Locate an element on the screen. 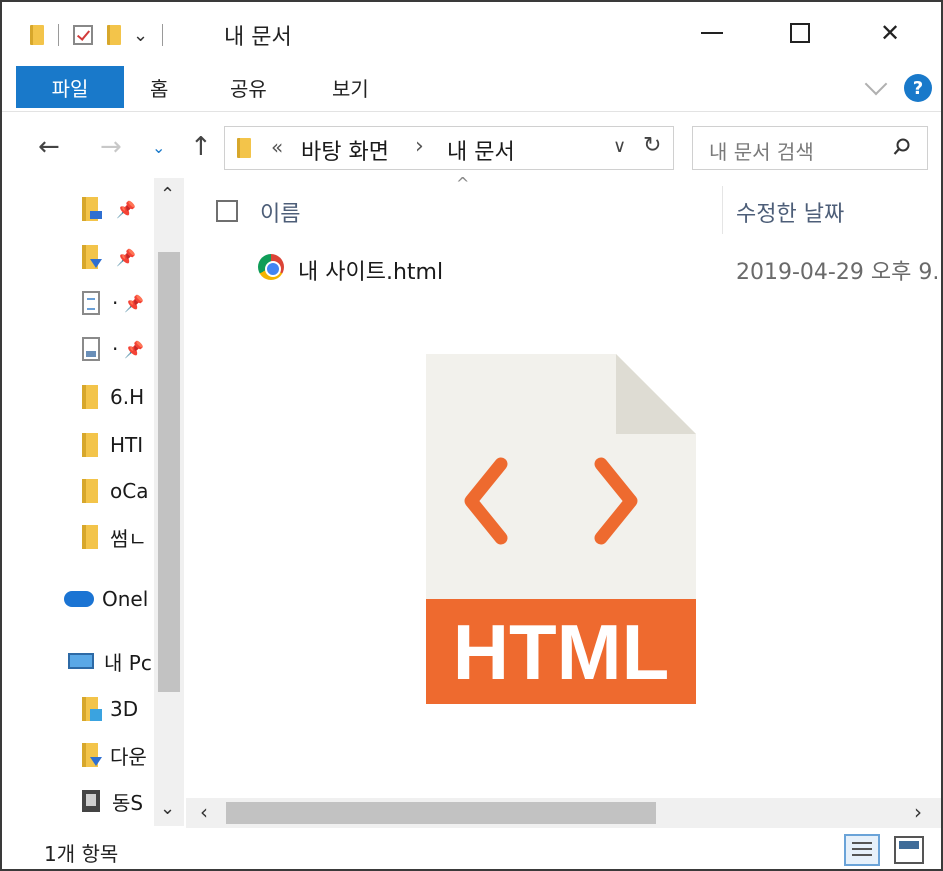  close-icon: ✕ is located at coordinates (890, 33).